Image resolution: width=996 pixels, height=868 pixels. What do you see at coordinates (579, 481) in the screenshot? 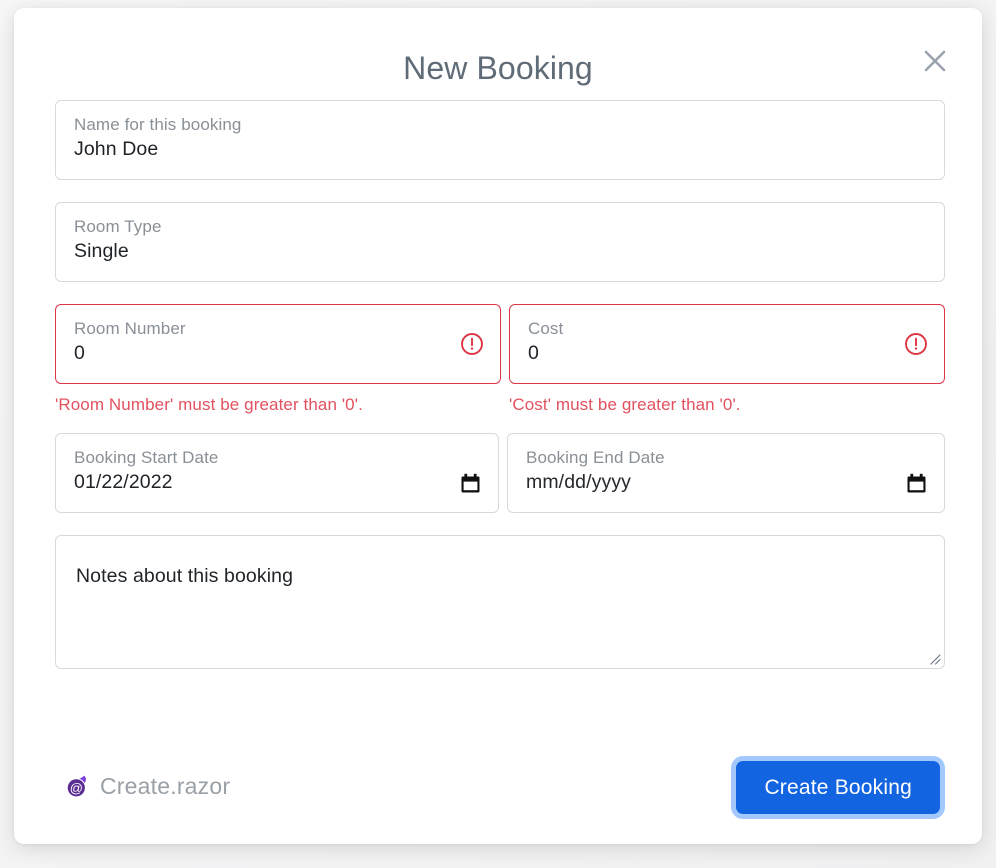
I see `end-date-field-value: mm/dd/yyyy` at bounding box center [579, 481].